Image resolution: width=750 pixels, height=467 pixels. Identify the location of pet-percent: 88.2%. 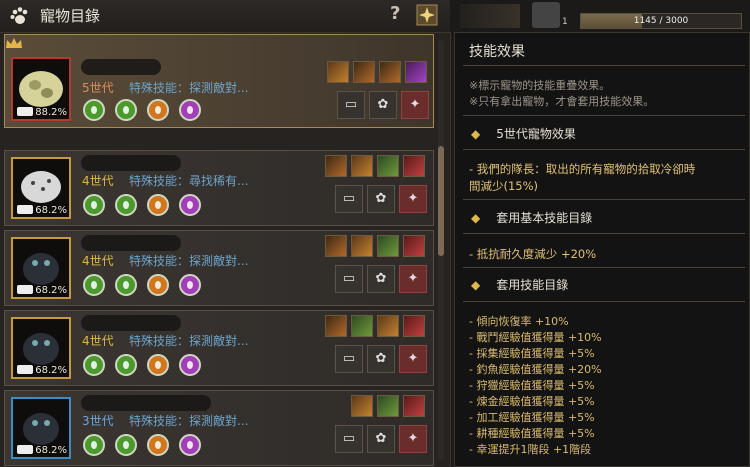
(51, 112).